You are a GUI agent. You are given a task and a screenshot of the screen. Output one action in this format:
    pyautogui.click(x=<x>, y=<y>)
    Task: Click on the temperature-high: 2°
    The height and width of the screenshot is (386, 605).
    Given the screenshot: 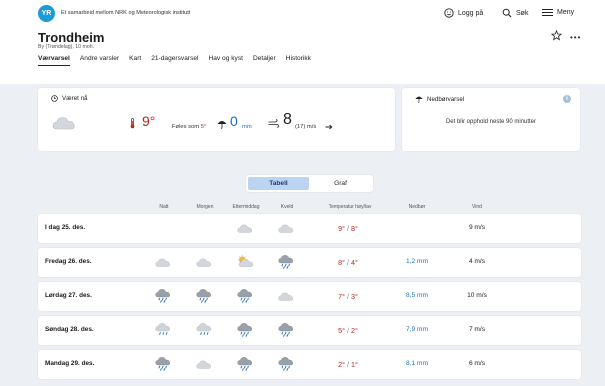 What is the action you would take?
    pyautogui.click(x=341, y=364)
    